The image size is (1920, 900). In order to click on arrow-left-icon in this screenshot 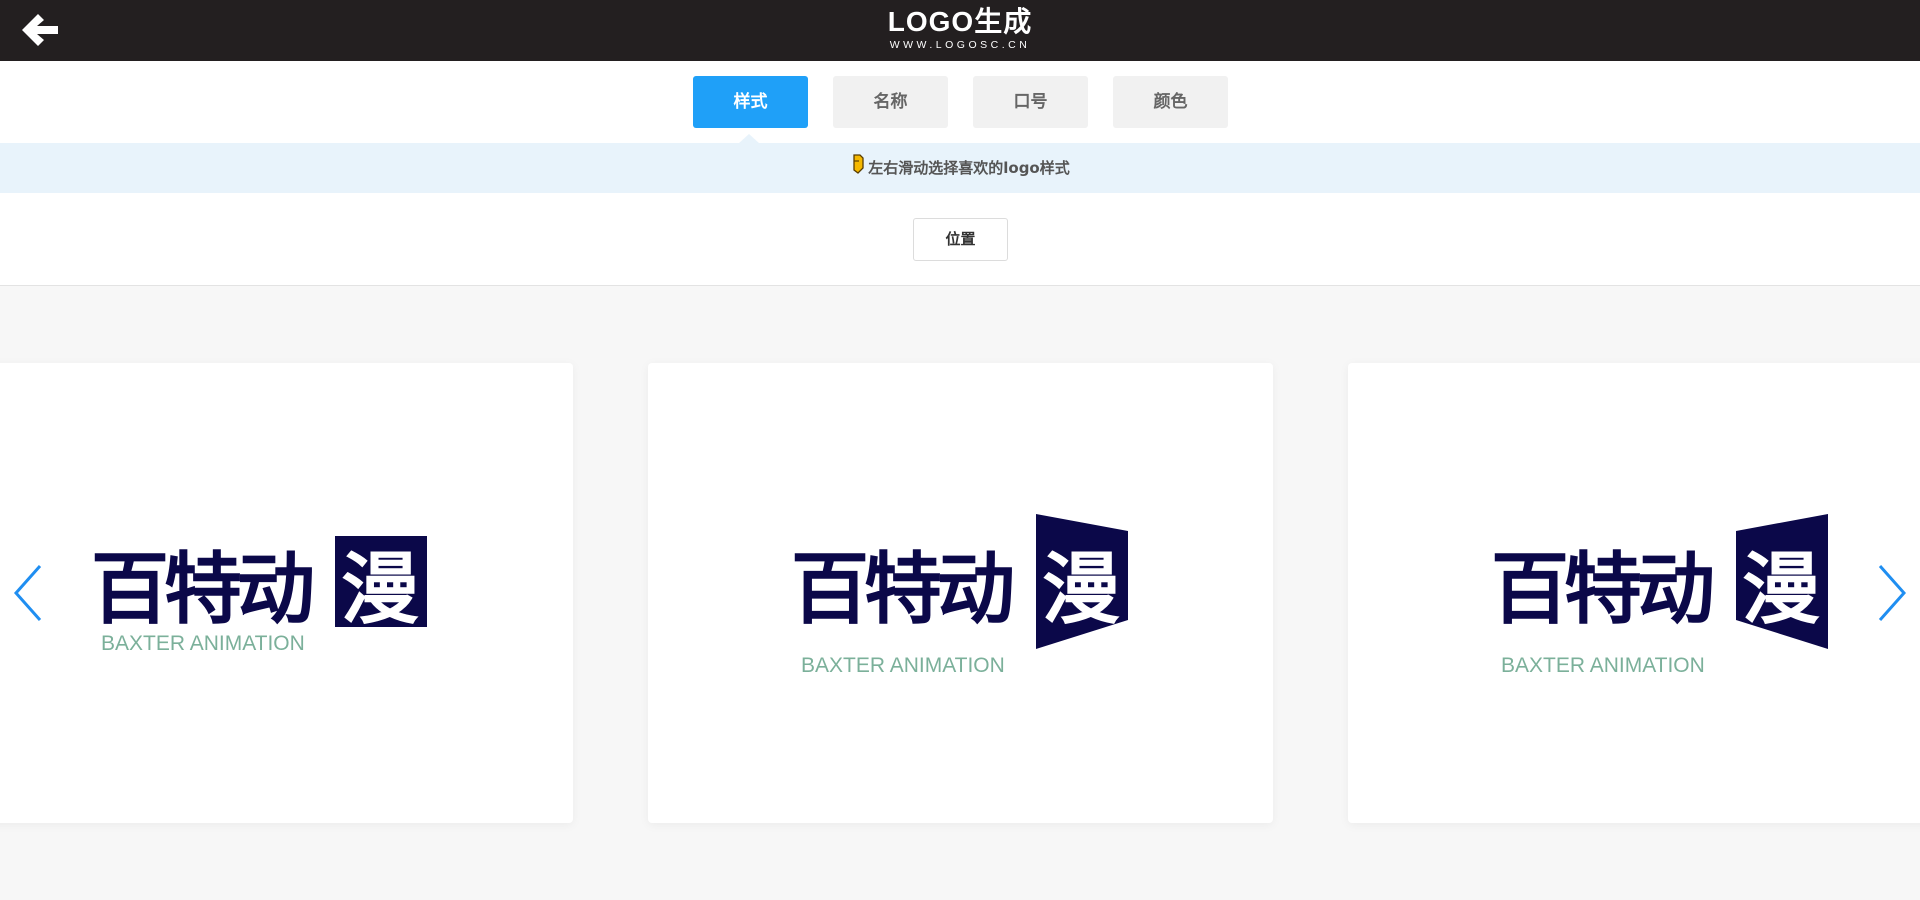, I will do `click(40, 30)`.